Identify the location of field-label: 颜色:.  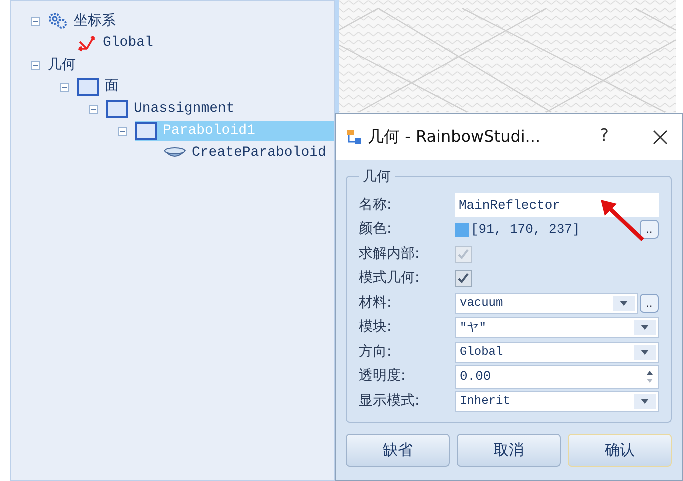
(376, 230).